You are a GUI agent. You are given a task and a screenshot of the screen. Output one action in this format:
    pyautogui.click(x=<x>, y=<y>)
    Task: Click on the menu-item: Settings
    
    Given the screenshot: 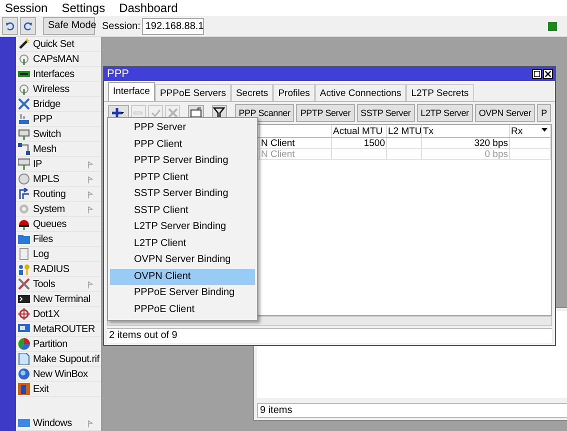 What is the action you would take?
    pyautogui.click(x=84, y=8)
    